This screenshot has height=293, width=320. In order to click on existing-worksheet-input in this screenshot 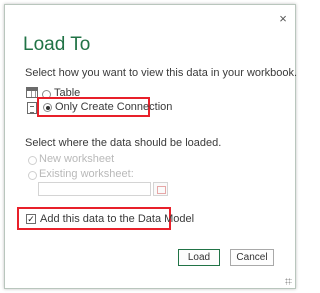, I will do `click(94, 189)`.